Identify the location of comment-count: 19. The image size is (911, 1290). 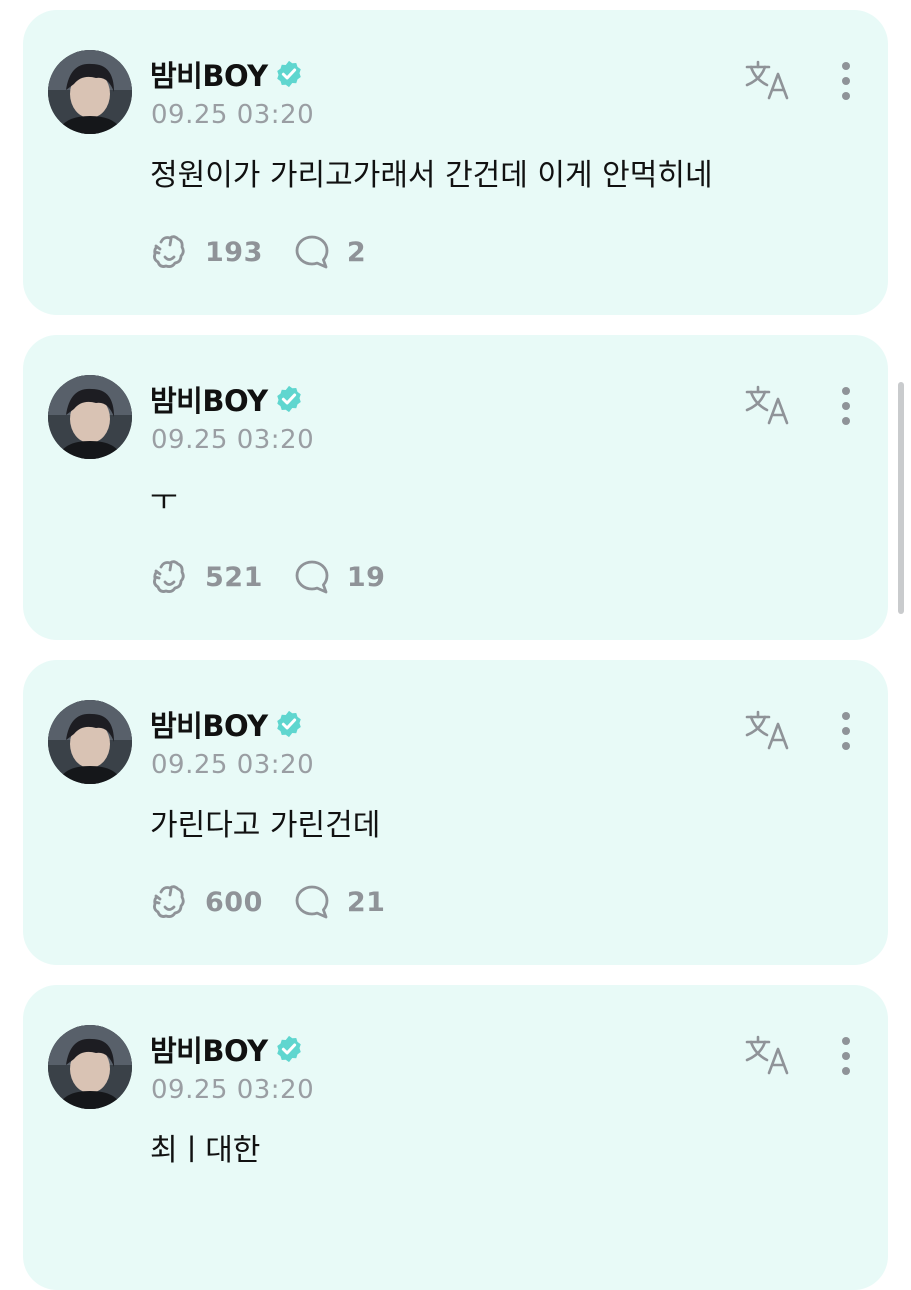
(366, 577).